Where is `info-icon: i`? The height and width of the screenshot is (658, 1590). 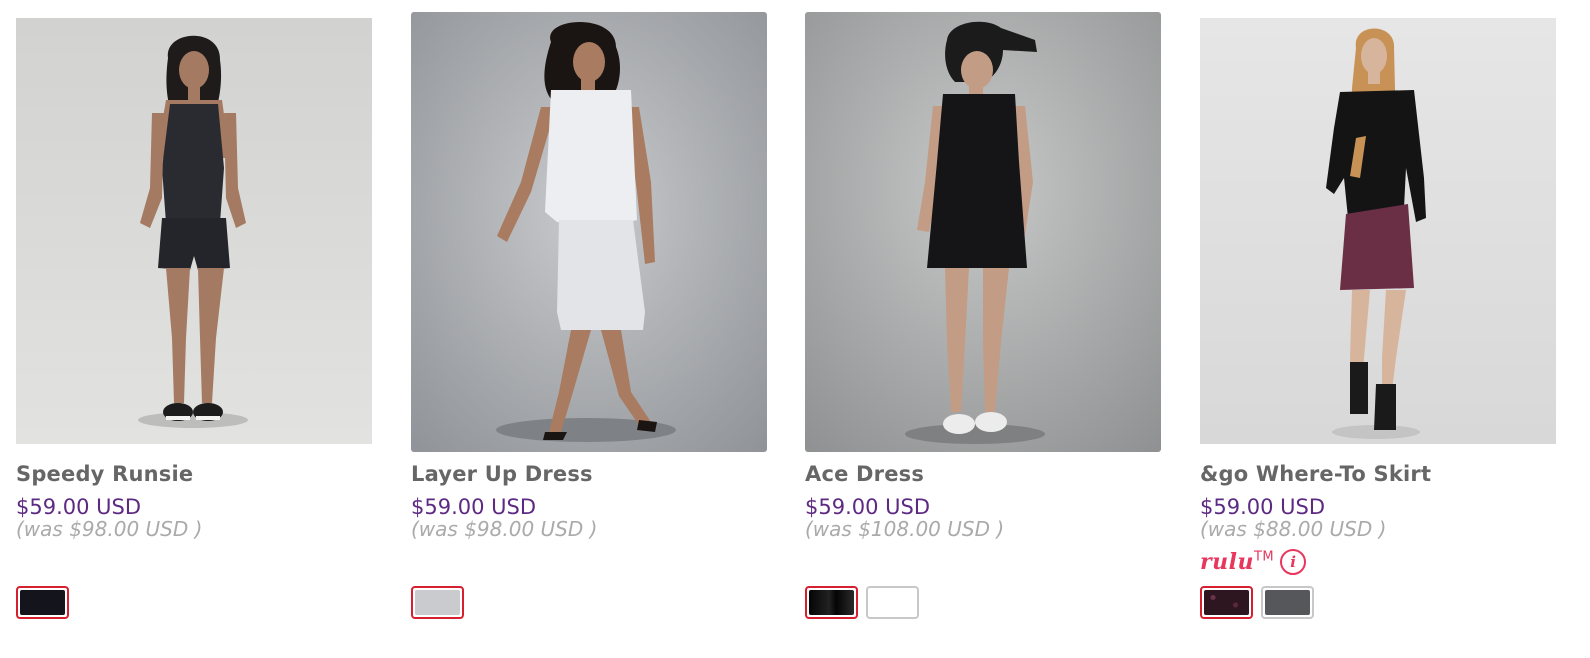 info-icon: i is located at coordinates (1293, 562).